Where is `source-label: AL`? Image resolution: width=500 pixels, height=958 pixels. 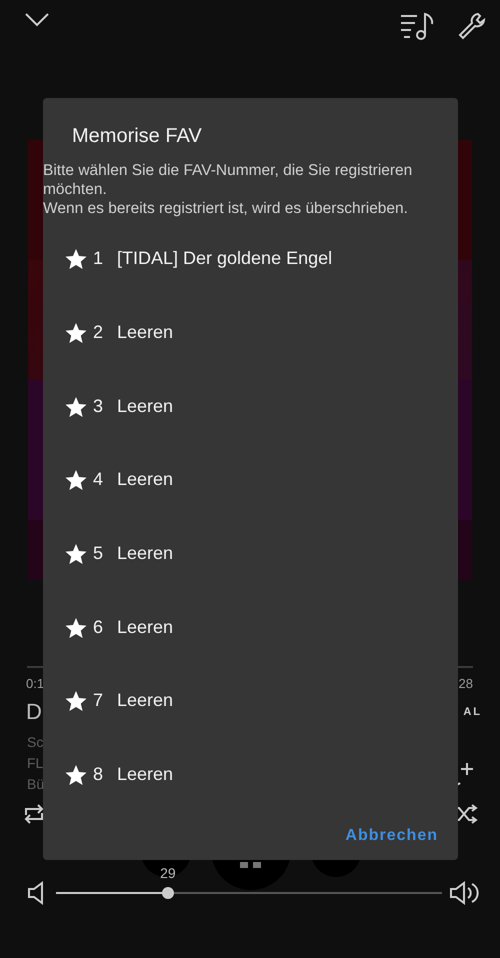
source-label: AL is located at coordinates (472, 712).